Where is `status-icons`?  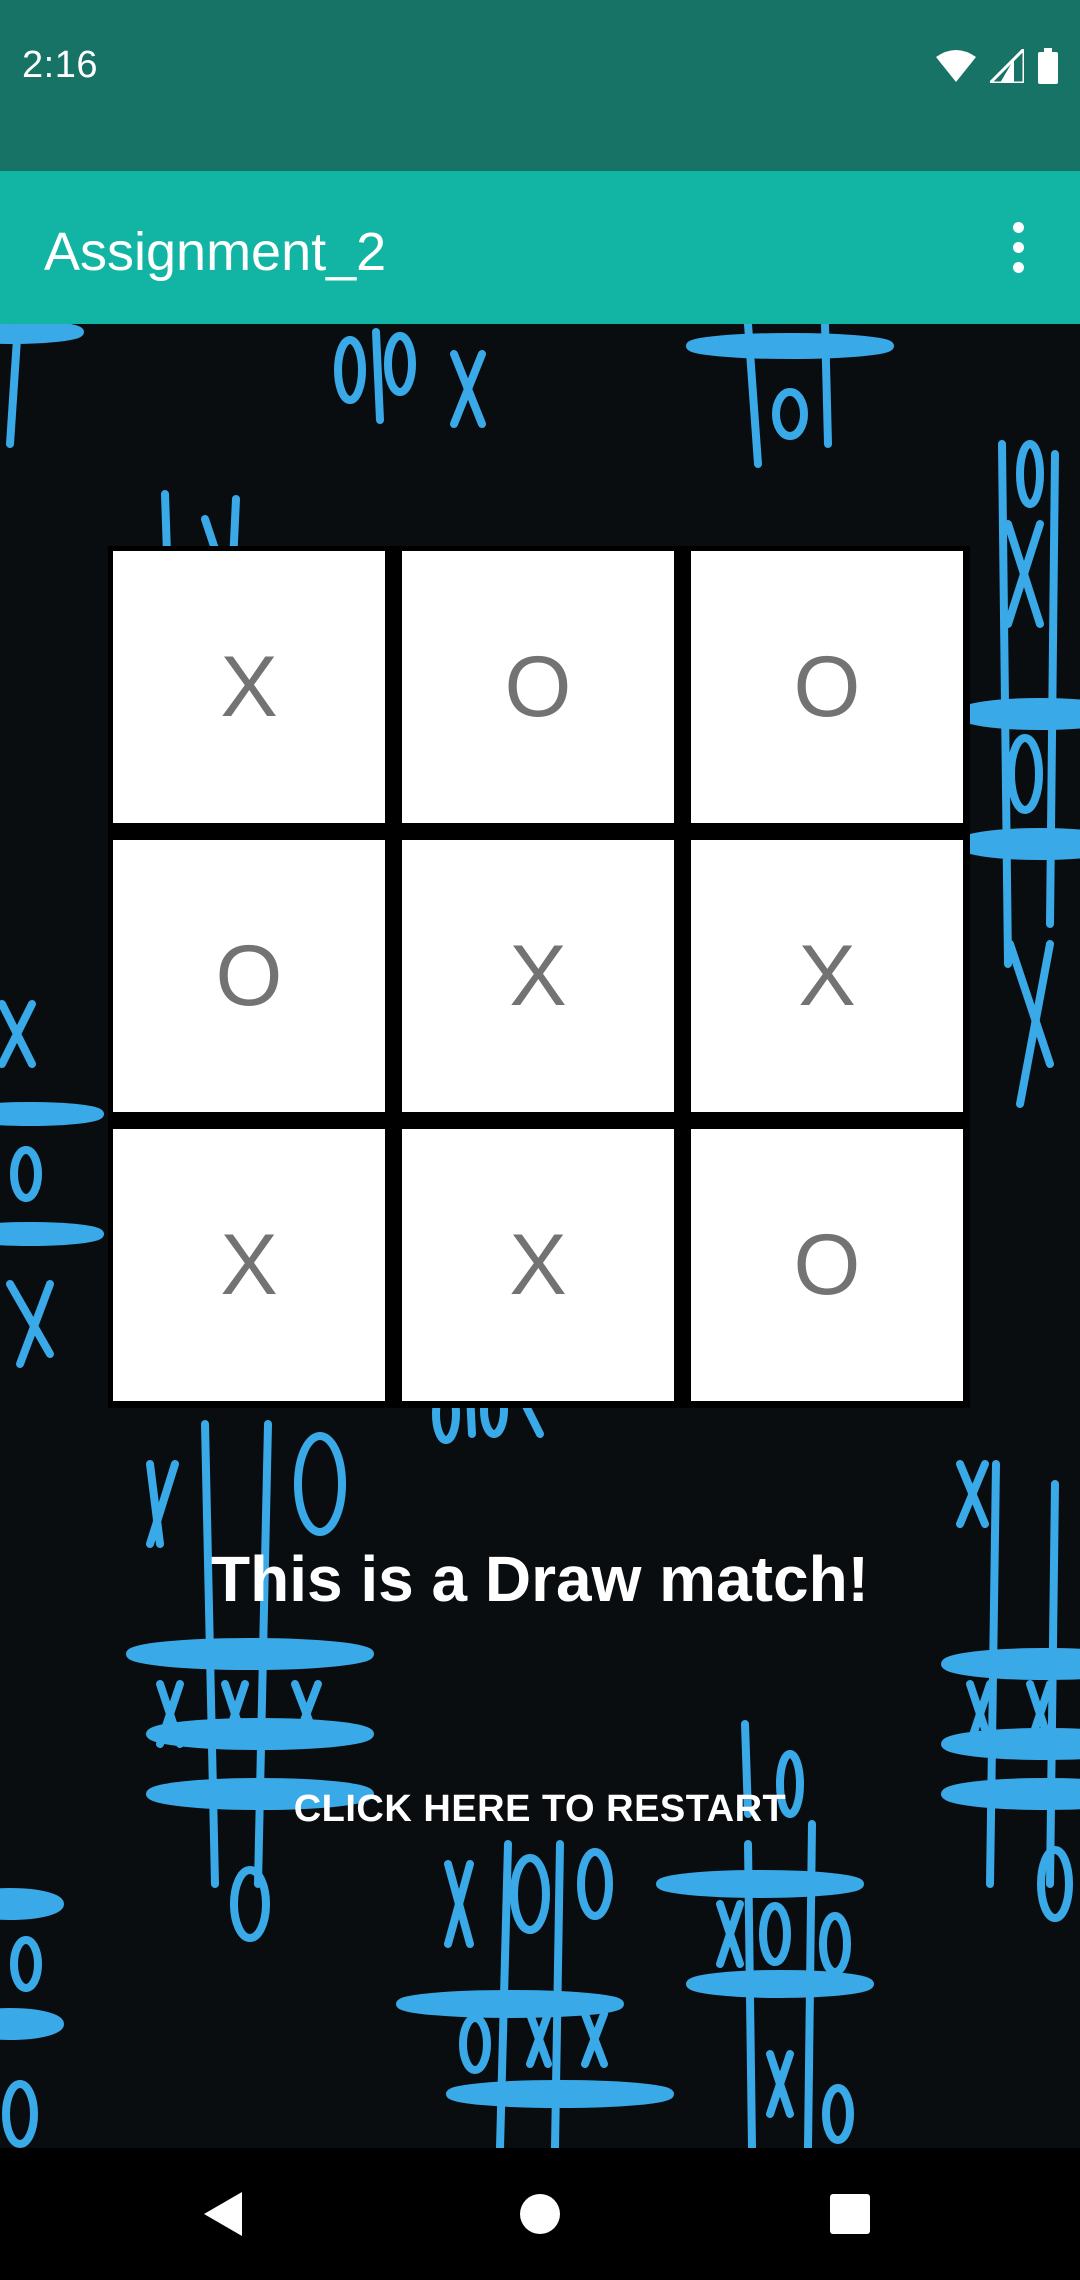 status-icons is located at coordinates (997, 66).